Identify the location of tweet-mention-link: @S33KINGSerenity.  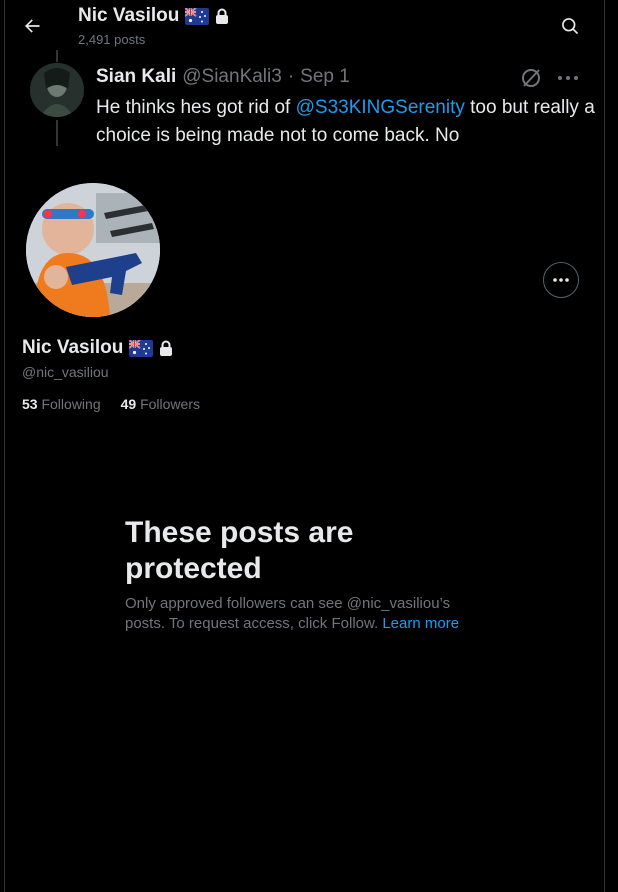
(380, 107).